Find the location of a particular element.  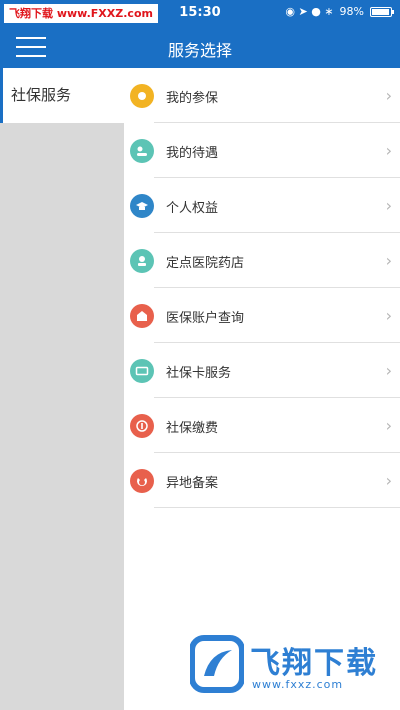

page-title: 服务选择 is located at coordinates (199, 50).